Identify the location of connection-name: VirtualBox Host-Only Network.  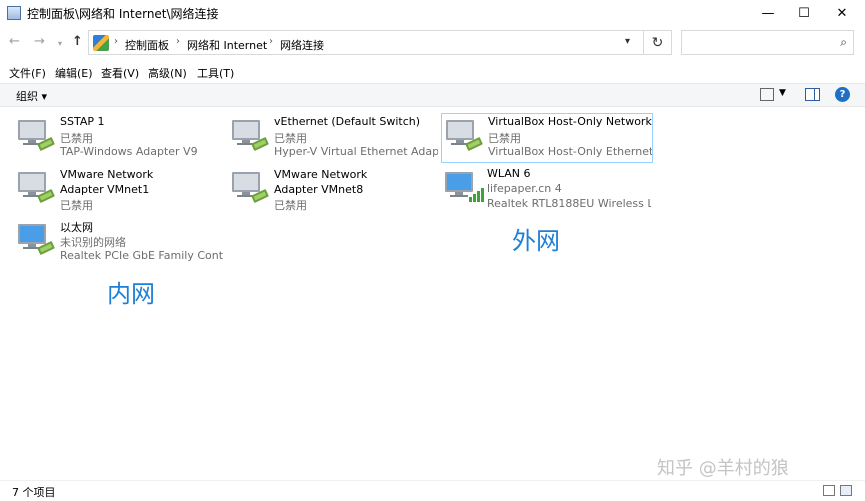
(570, 121).